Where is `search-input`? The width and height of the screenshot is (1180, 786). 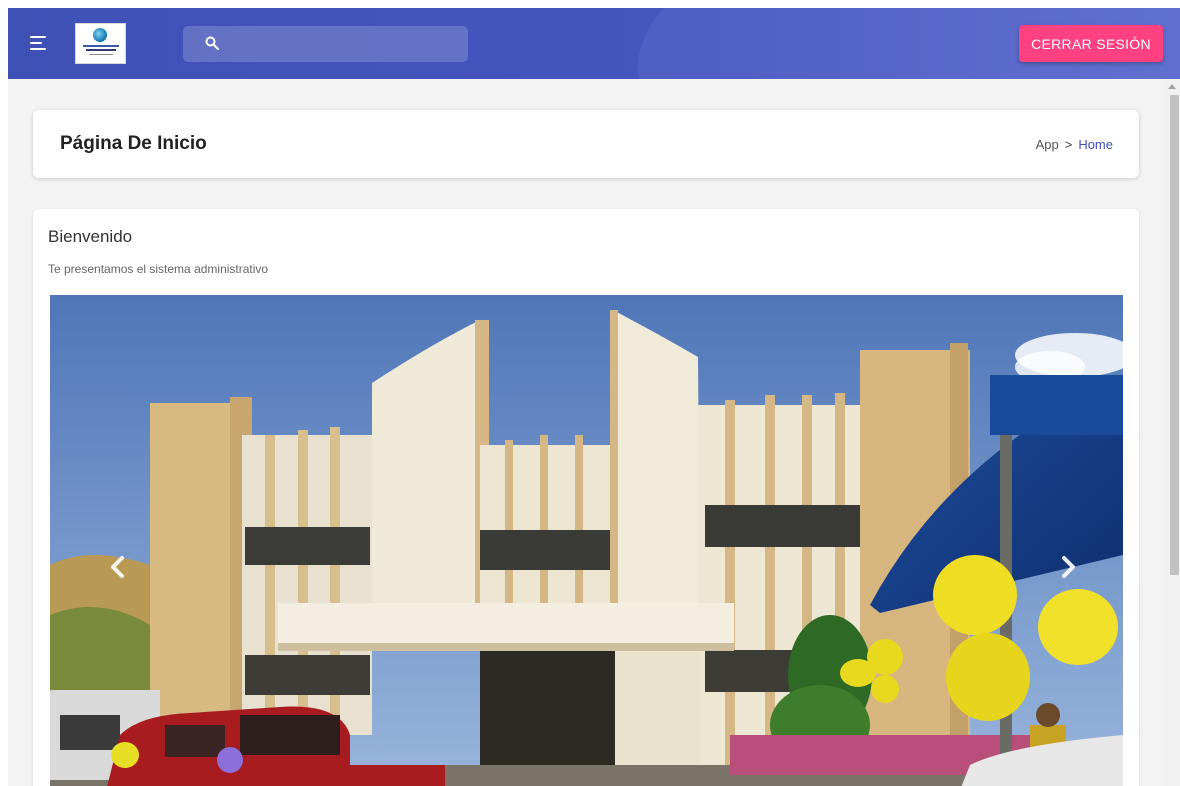
search-input is located at coordinates (346, 44).